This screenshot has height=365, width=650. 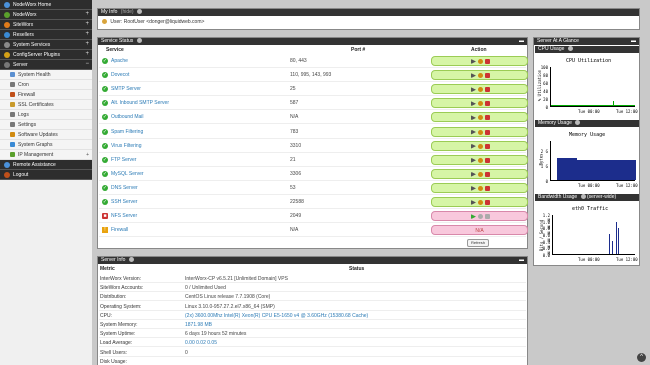 What do you see at coordinates (46, 165) in the screenshot?
I see `sidebar-item-remote-assistance: Remote Assistance` at bounding box center [46, 165].